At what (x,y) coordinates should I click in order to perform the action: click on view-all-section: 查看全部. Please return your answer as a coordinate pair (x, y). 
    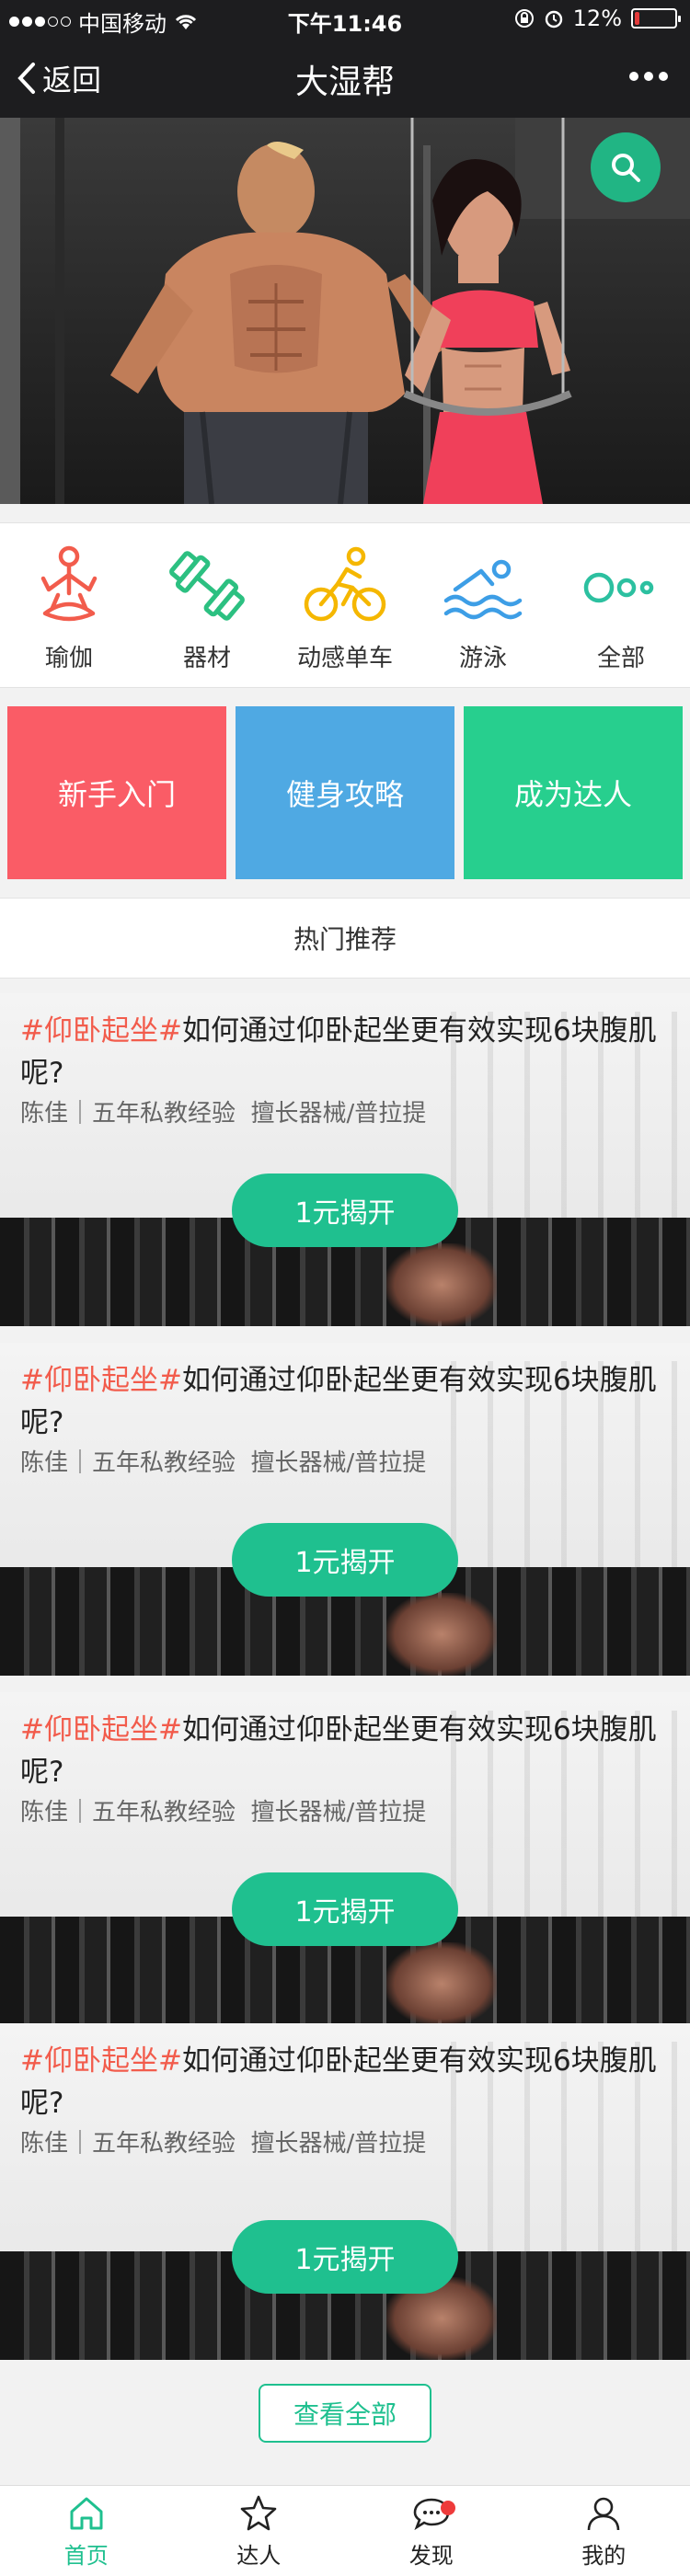
    Looking at the image, I should click on (345, 2422).